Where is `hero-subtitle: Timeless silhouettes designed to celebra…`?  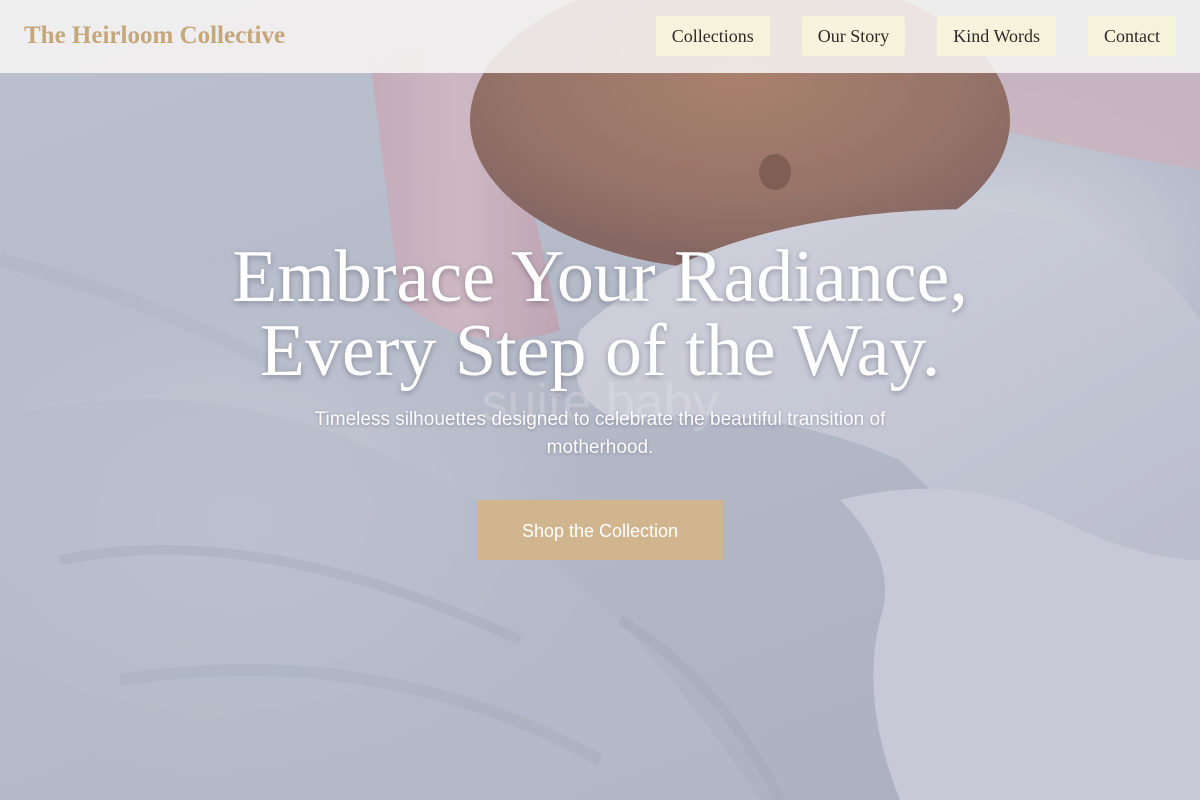
hero-subtitle: Timeless silhouettes designed to celebra… is located at coordinates (600, 433).